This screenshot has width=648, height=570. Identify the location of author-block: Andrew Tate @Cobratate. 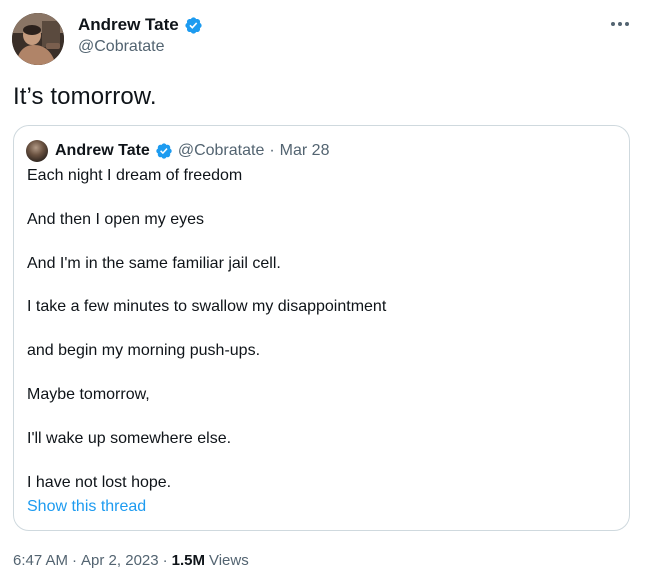
(140, 35).